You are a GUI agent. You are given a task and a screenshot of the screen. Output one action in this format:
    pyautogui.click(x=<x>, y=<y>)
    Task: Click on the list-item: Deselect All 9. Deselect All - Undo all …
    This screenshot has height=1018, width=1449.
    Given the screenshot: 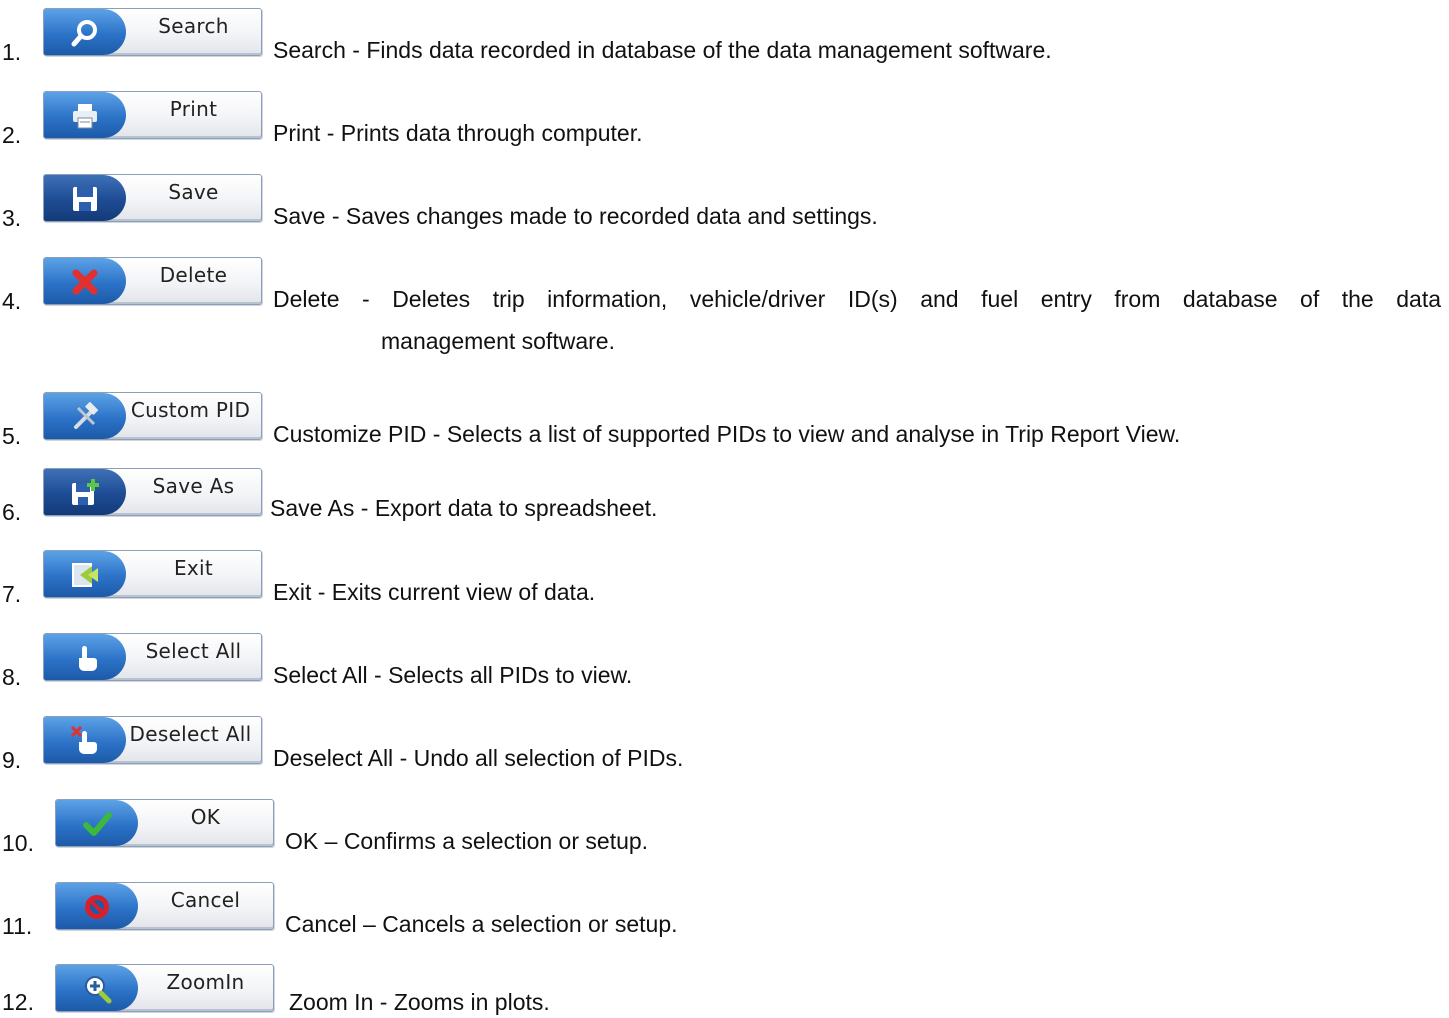 What is the action you would take?
    pyautogui.click(x=724, y=746)
    